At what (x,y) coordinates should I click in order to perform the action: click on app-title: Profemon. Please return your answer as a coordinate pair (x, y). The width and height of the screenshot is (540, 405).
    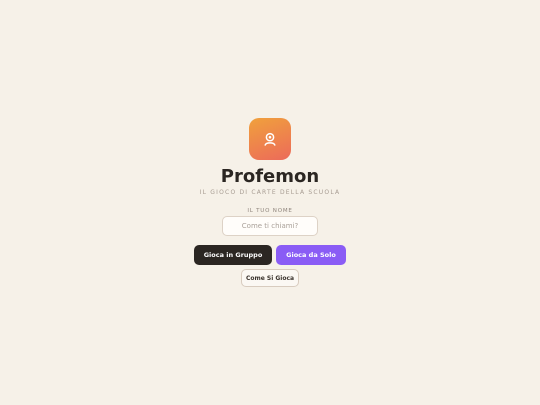
    Looking at the image, I should click on (270, 176).